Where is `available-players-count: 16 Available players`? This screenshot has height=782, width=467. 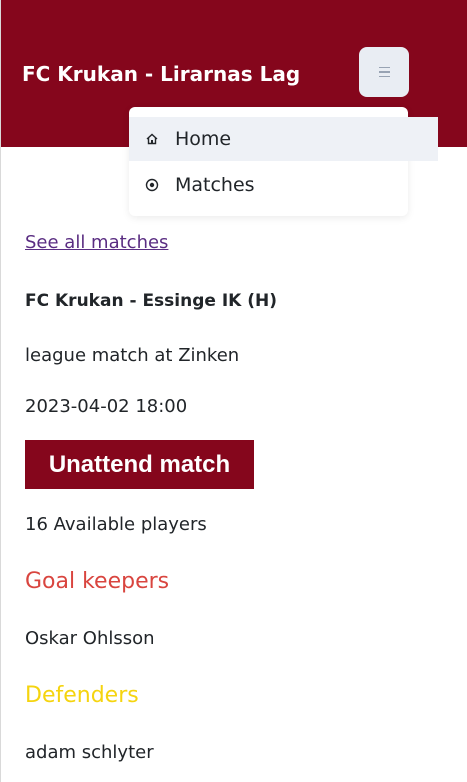
available-players-count: 16 Available players is located at coordinates (116, 524).